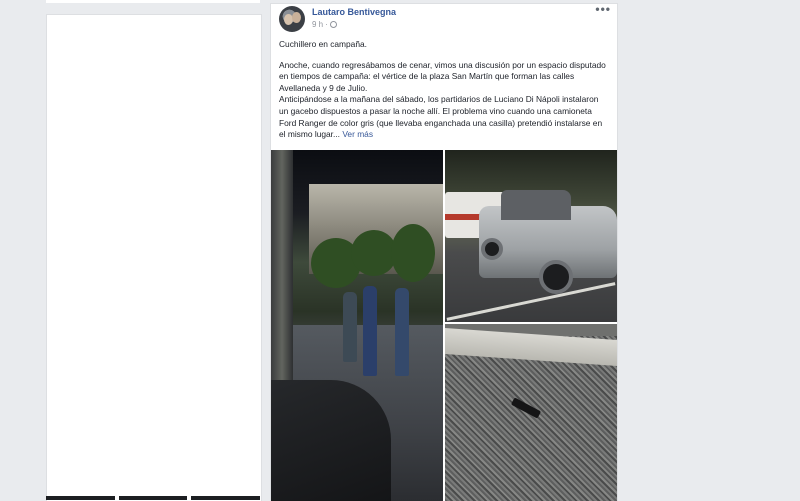  I want to click on photo-knife-on-pavement, so click(531, 412).